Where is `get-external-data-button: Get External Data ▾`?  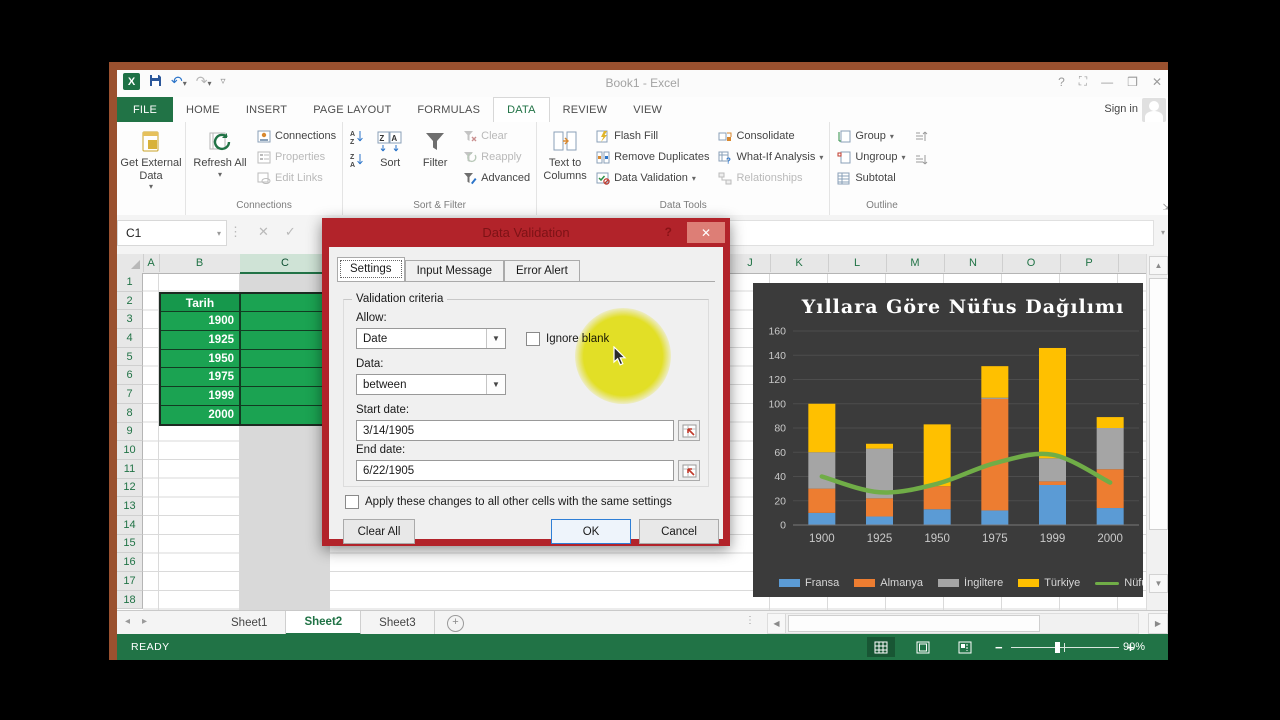 get-external-data-button: Get External Data ▾ is located at coordinates (151, 158).